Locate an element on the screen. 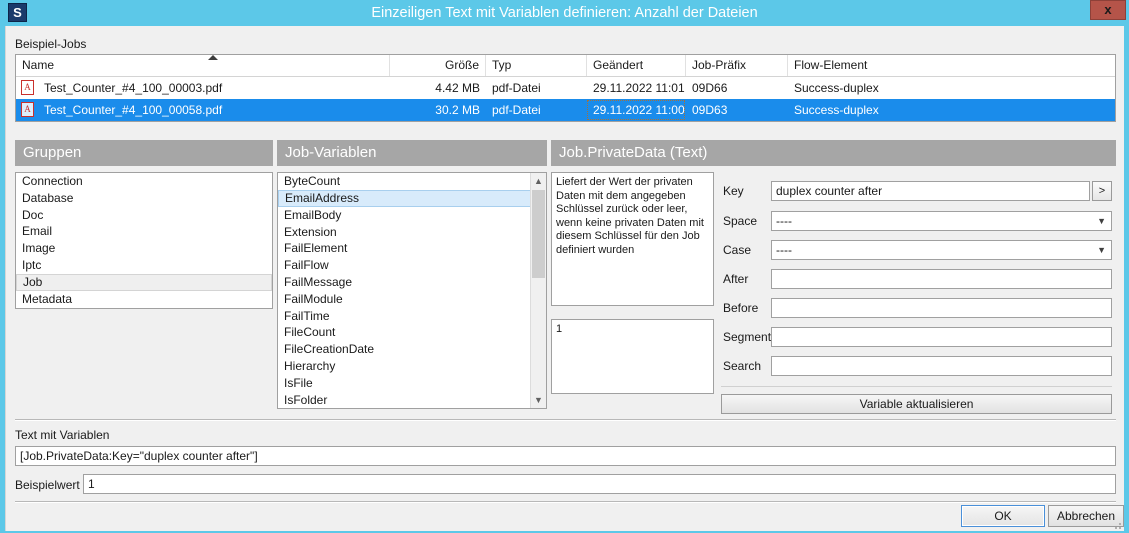 The image size is (1129, 533). column-header-flow-element: Flow-Element is located at coordinates (951, 65).